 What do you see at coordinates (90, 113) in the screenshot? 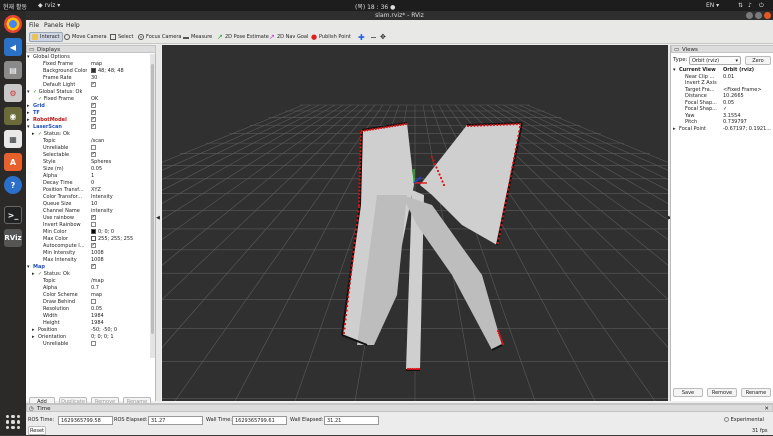
I see `display-row: ▸ TF` at bounding box center [90, 113].